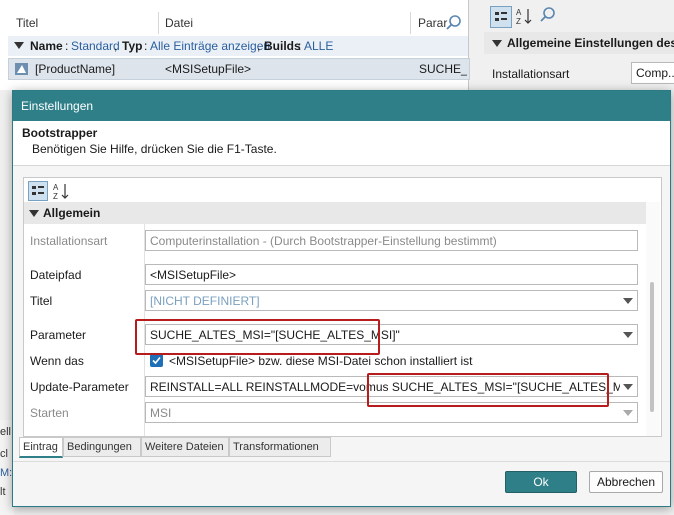 This screenshot has height=515, width=674. What do you see at coordinates (488, 390) in the screenshot?
I see `highlight-update-parameter` at bounding box center [488, 390].